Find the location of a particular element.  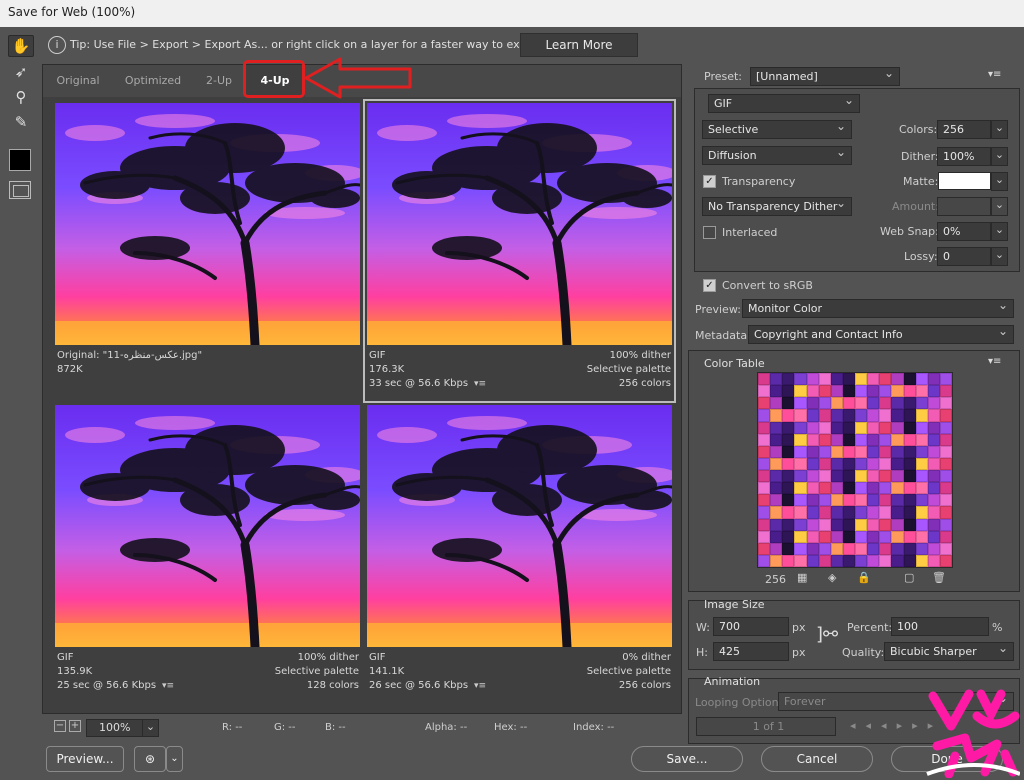

tab-2up: 2-Up is located at coordinates (219, 81).